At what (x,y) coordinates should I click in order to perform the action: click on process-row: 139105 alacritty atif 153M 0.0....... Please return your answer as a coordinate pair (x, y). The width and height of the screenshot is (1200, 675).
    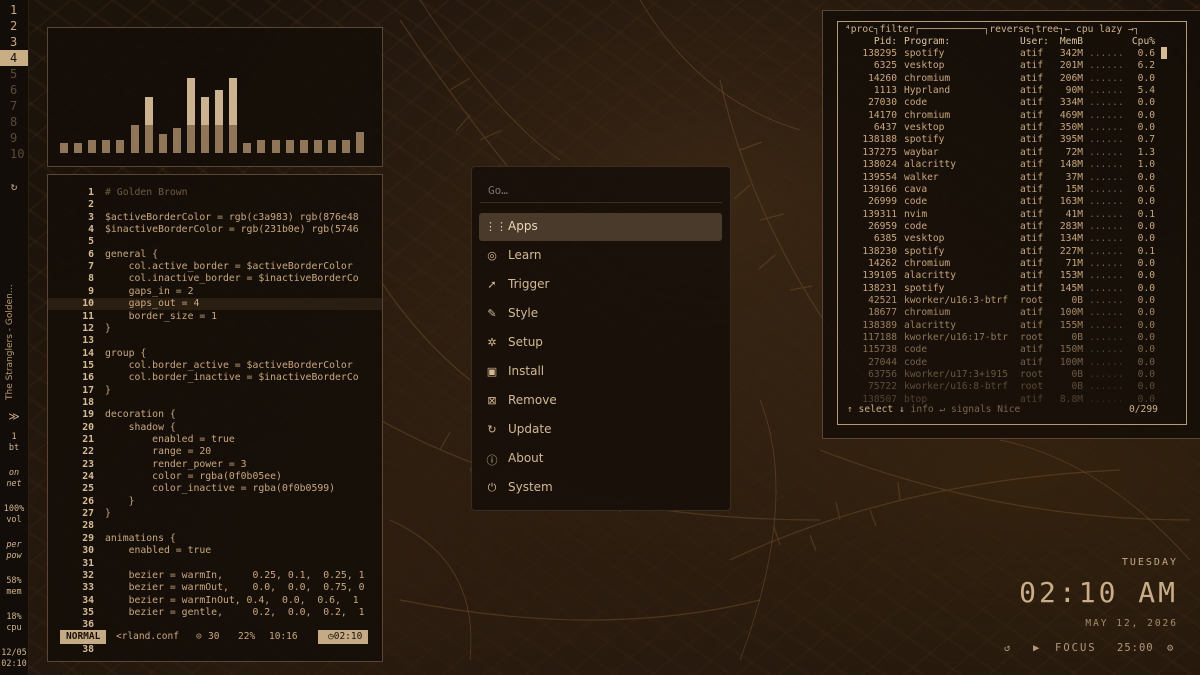
    Looking at the image, I should click on (1004, 276).